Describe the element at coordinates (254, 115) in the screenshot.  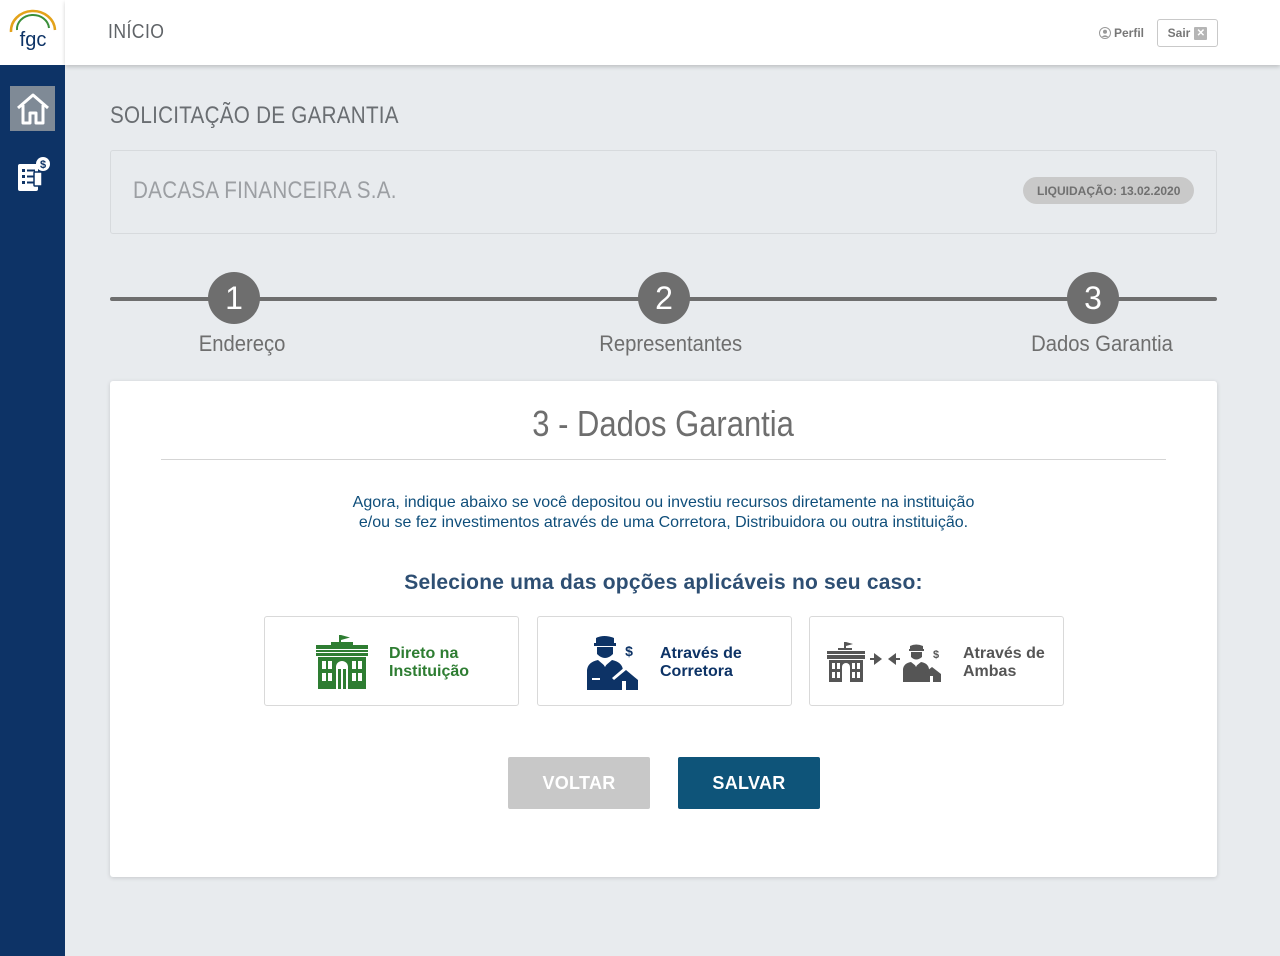
I see `page-title: SOLICITAÇÃO DE GARANTIA` at that location.